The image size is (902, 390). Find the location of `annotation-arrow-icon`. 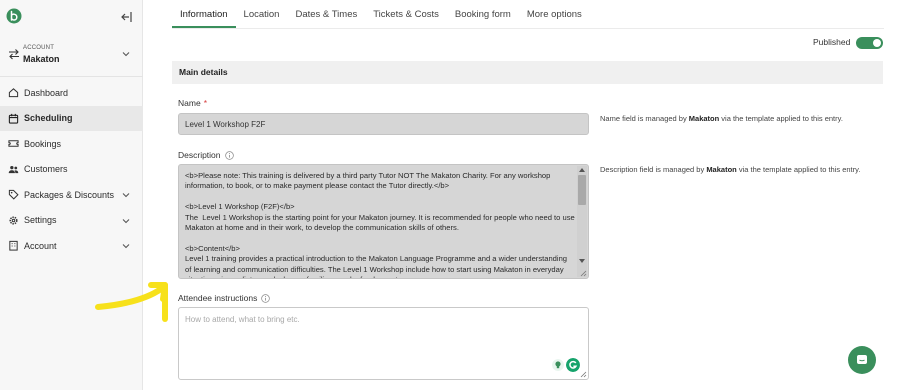

annotation-arrow-icon is located at coordinates (131, 302).